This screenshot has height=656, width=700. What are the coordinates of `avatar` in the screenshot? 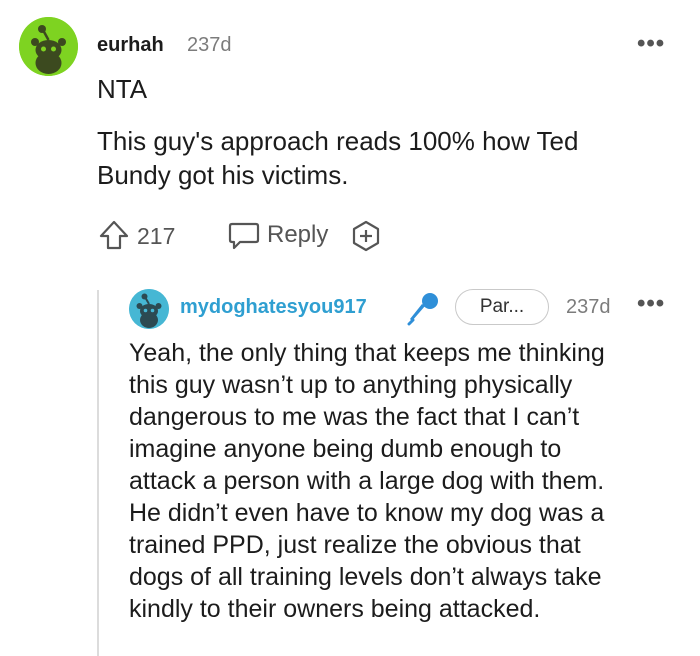 It's located at (48, 46).